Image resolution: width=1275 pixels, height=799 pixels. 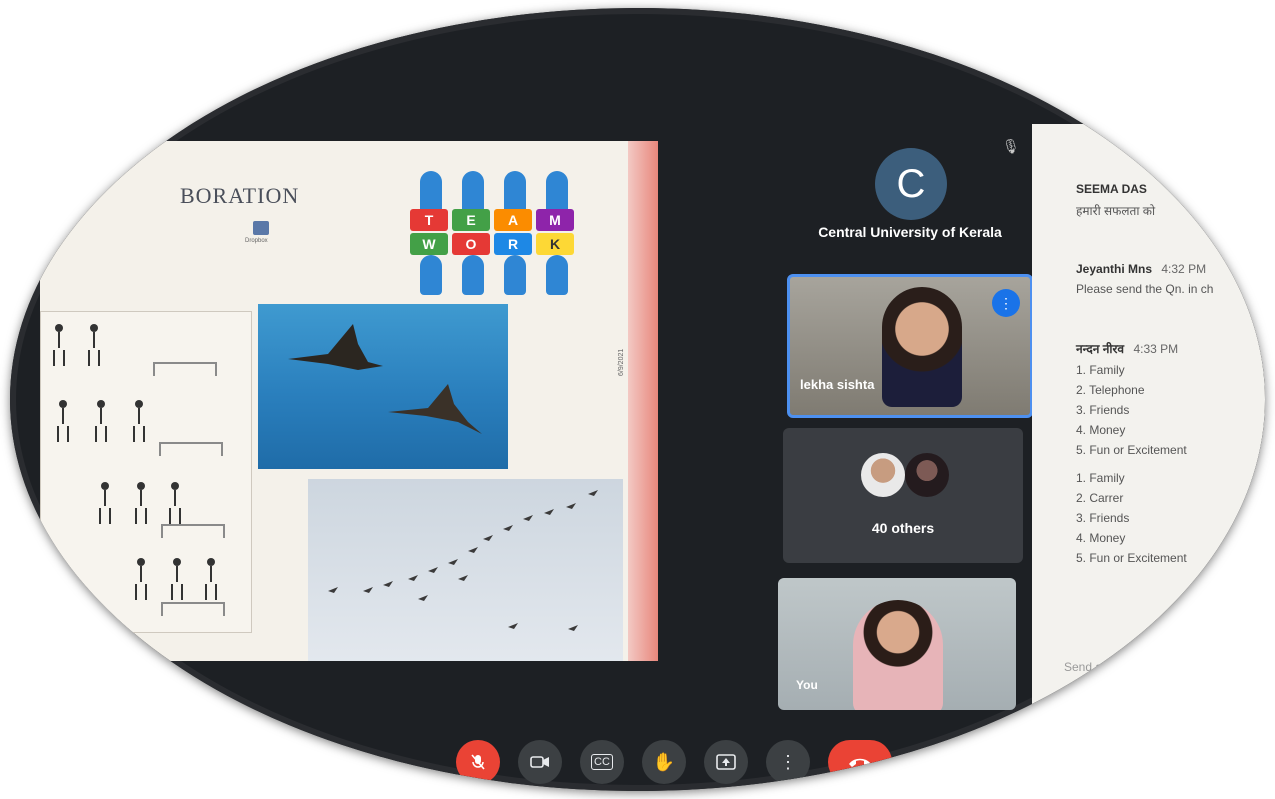 I want to click on geese-formation-photo, so click(x=465, y=570).